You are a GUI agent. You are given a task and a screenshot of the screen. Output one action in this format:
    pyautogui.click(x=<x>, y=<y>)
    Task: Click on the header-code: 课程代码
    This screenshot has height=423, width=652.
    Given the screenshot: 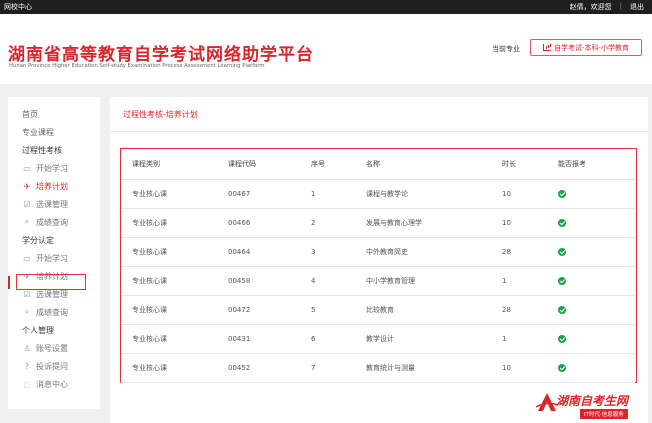 What is the action you would take?
    pyautogui.click(x=242, y=164)
    